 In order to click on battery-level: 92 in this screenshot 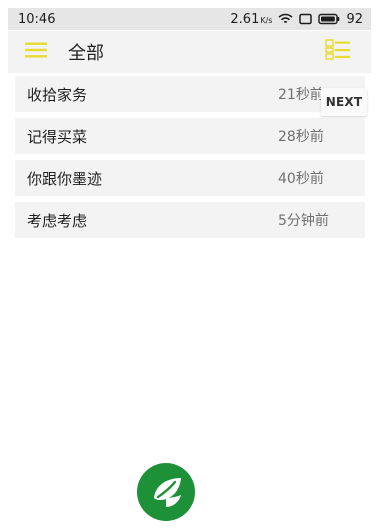, I will do `click(354, 19)`.